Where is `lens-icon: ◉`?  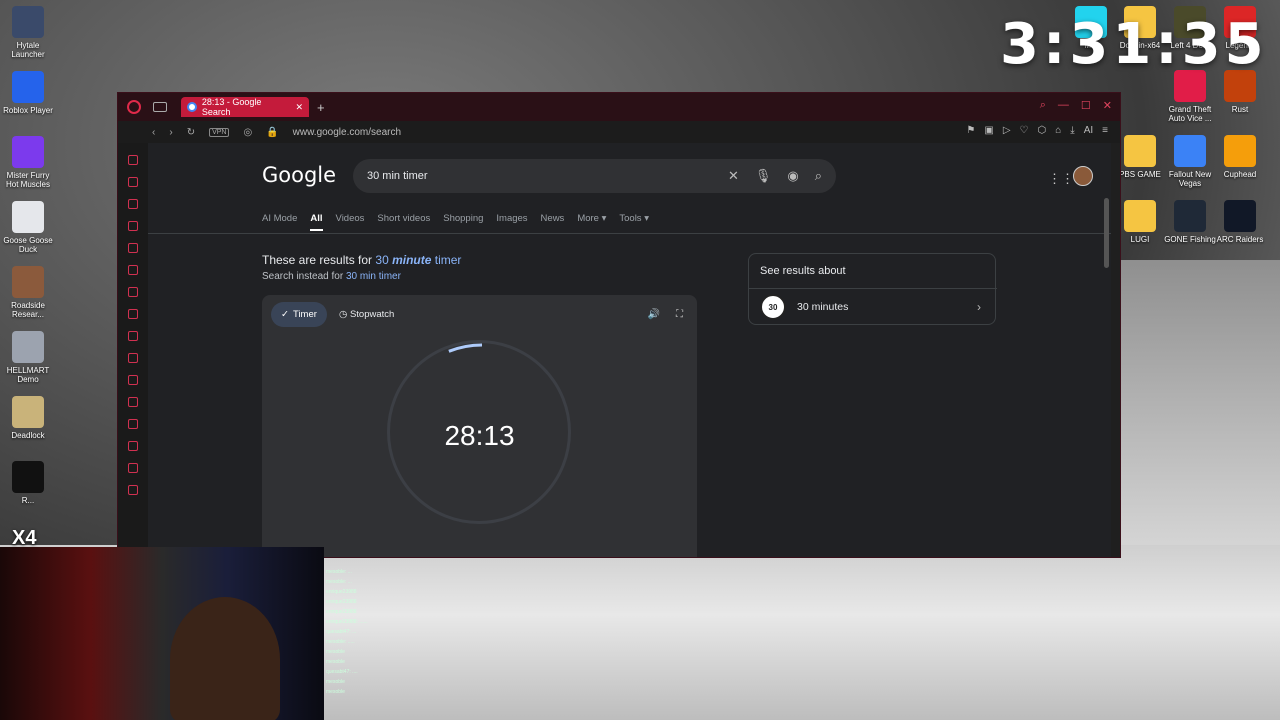 lens-icon: ◉ is located at coordinates (792, 176).